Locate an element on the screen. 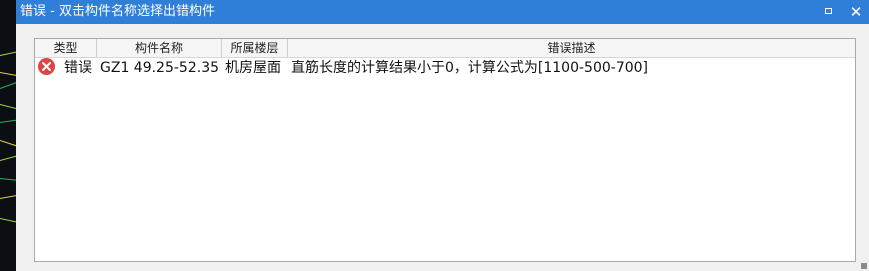 This screenshot has height=271, width=869. resize-grip is located at coordinates (864, 266).